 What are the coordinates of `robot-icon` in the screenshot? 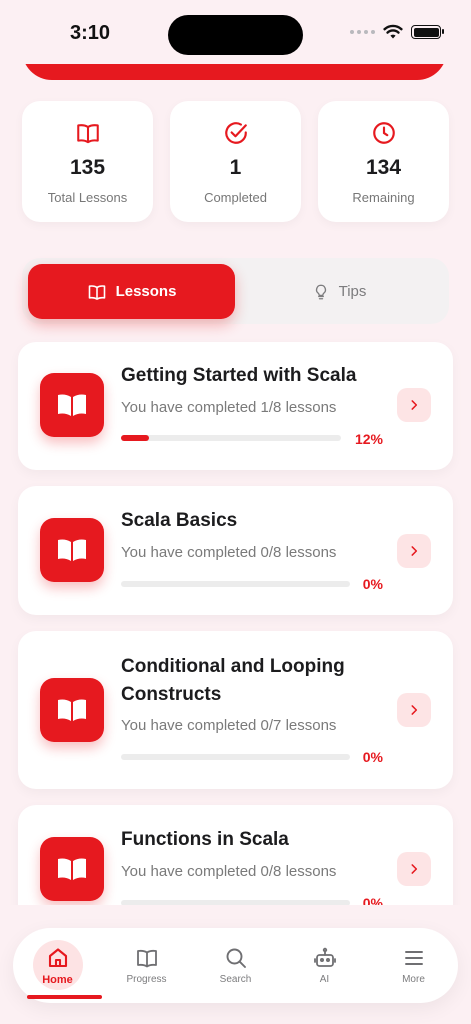 It's located at (324, 957).